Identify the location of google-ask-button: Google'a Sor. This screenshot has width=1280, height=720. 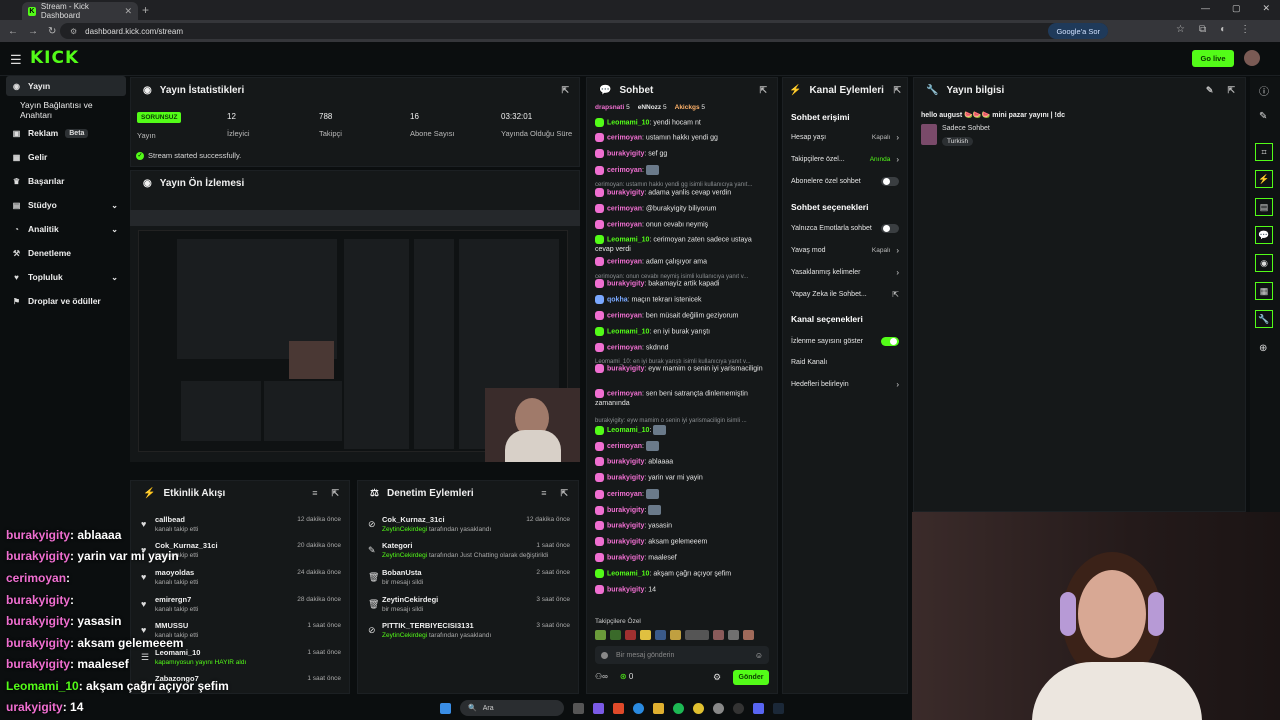
(1078, 31).